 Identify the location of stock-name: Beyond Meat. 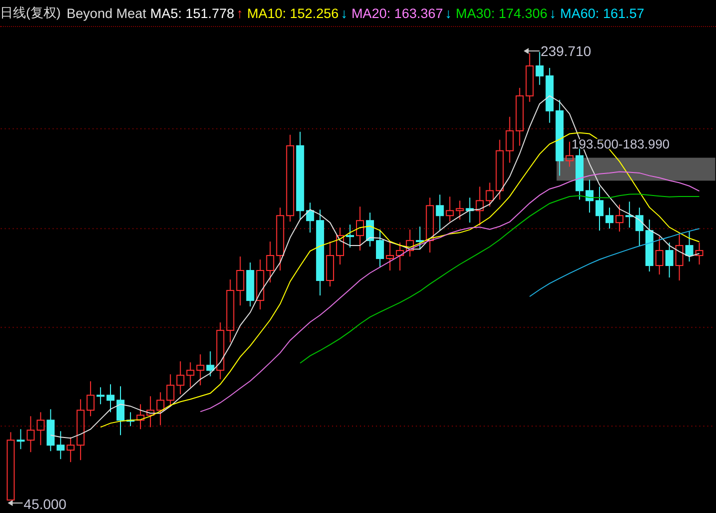
(106, 13).